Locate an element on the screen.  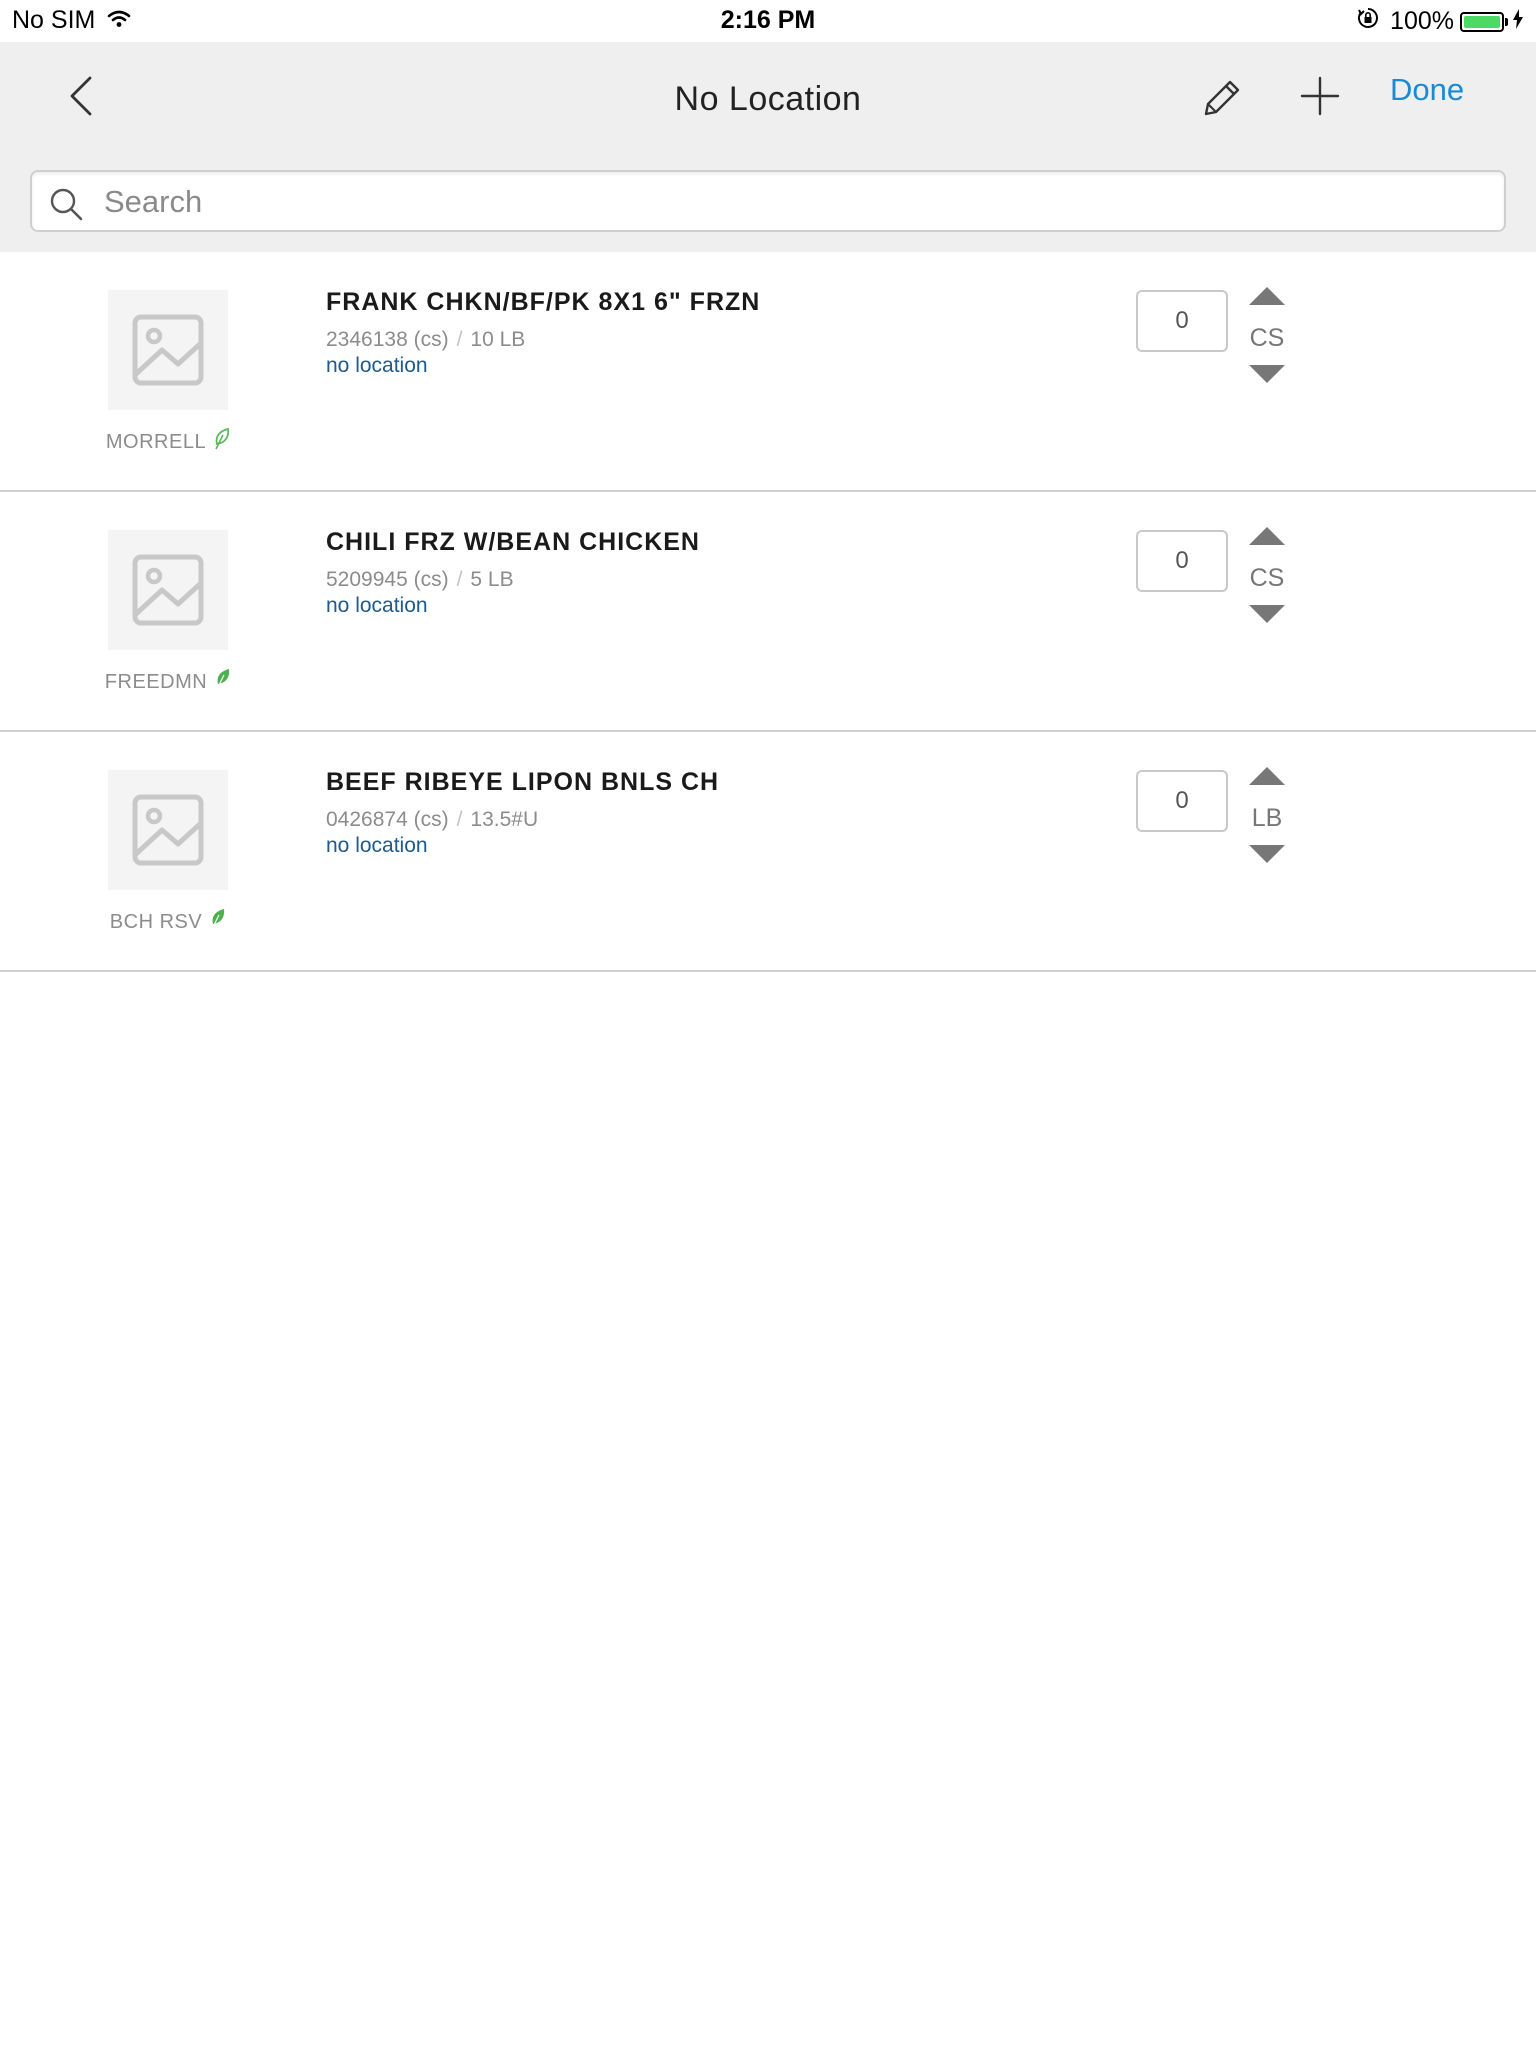
leaf-outline-icon is located at coordinates (222, 441).